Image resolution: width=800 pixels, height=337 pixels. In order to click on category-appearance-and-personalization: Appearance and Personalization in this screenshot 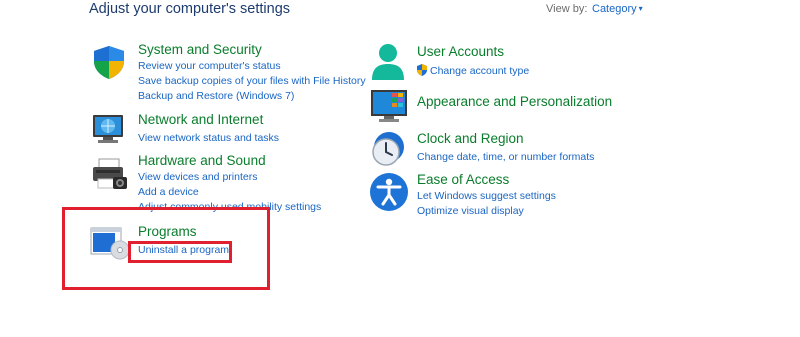, I will do `click(514, 101)`.